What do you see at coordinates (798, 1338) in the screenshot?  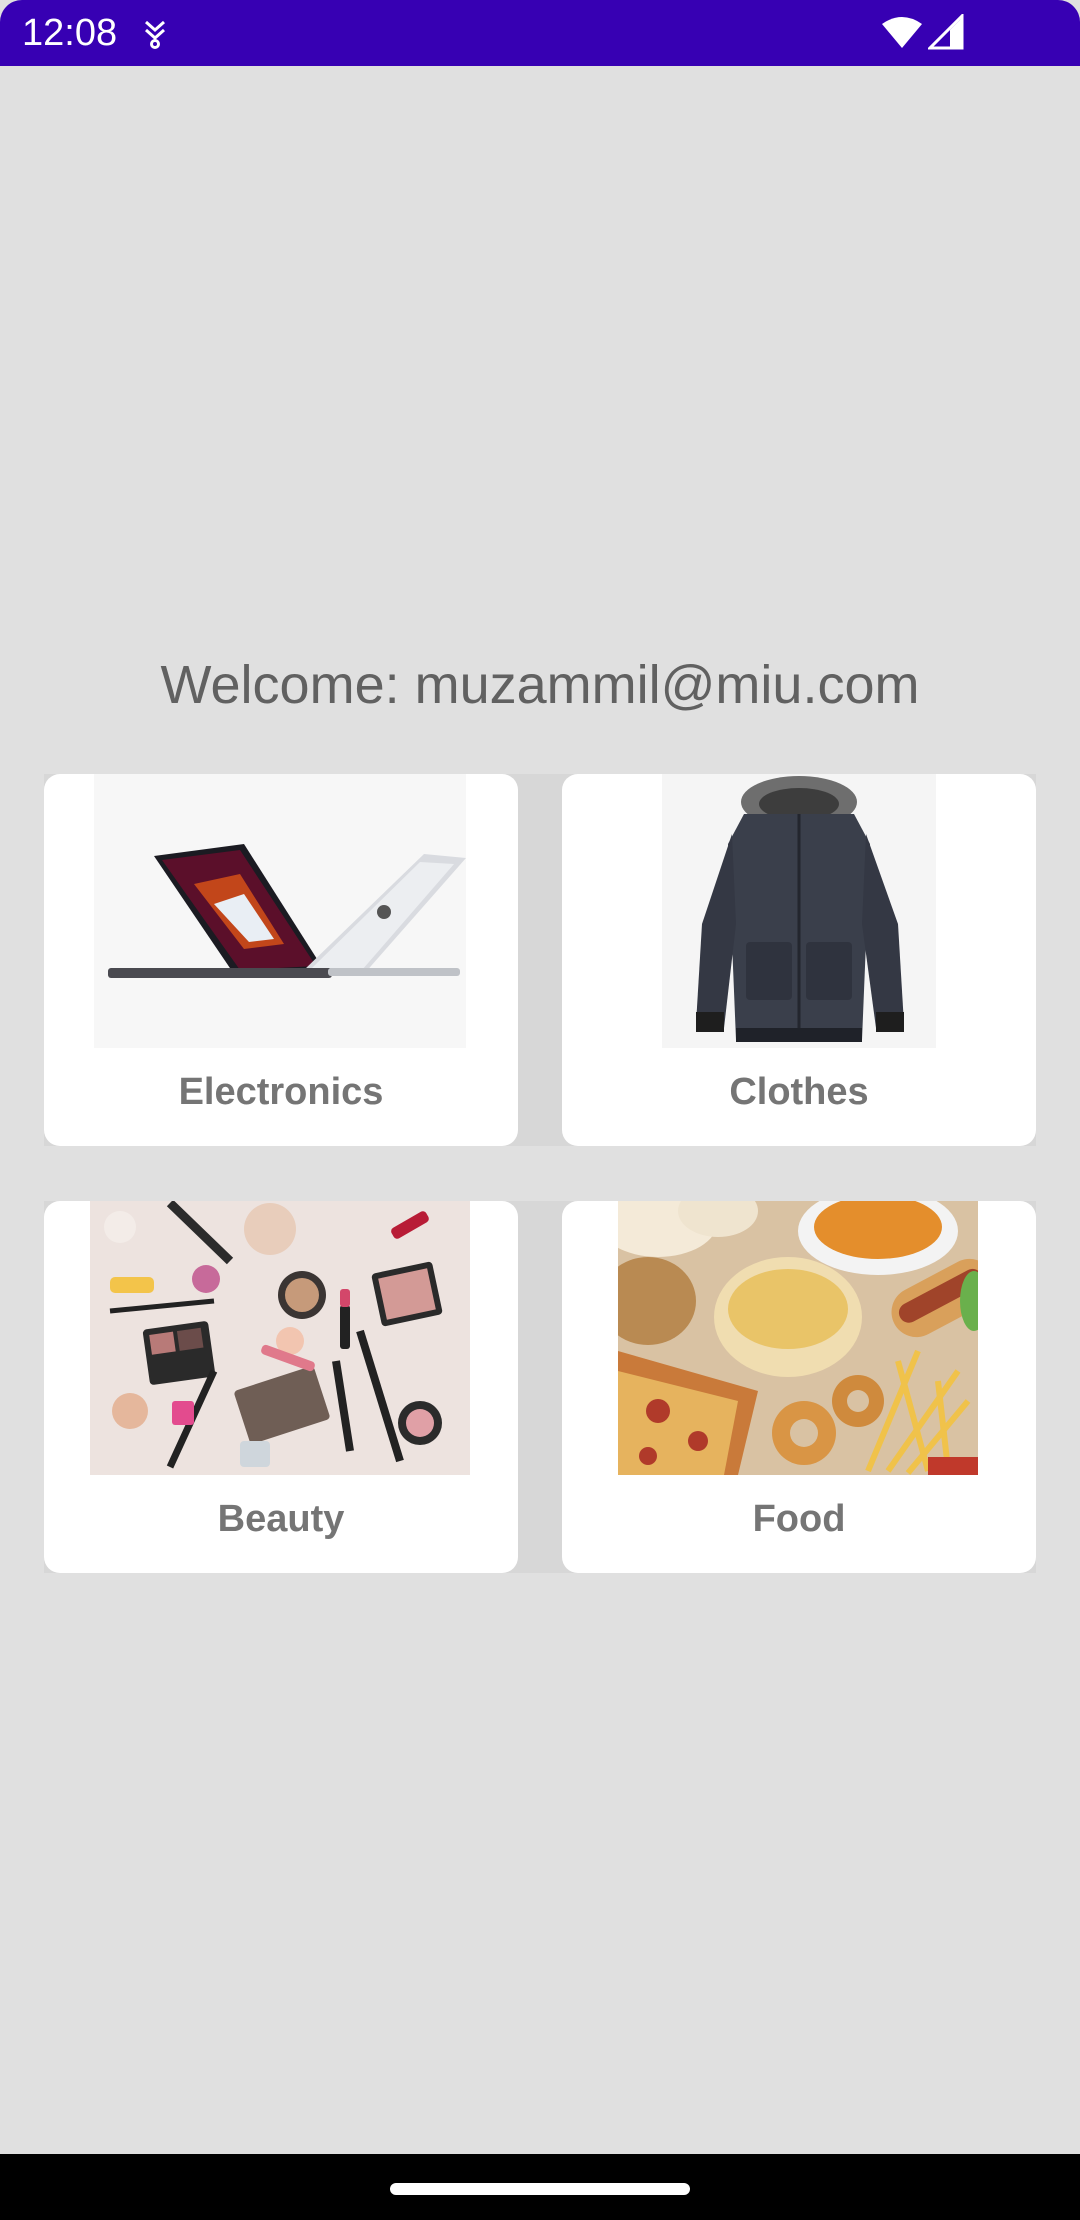 I see `snacks-food-image` at bounding box center [798, 1338].